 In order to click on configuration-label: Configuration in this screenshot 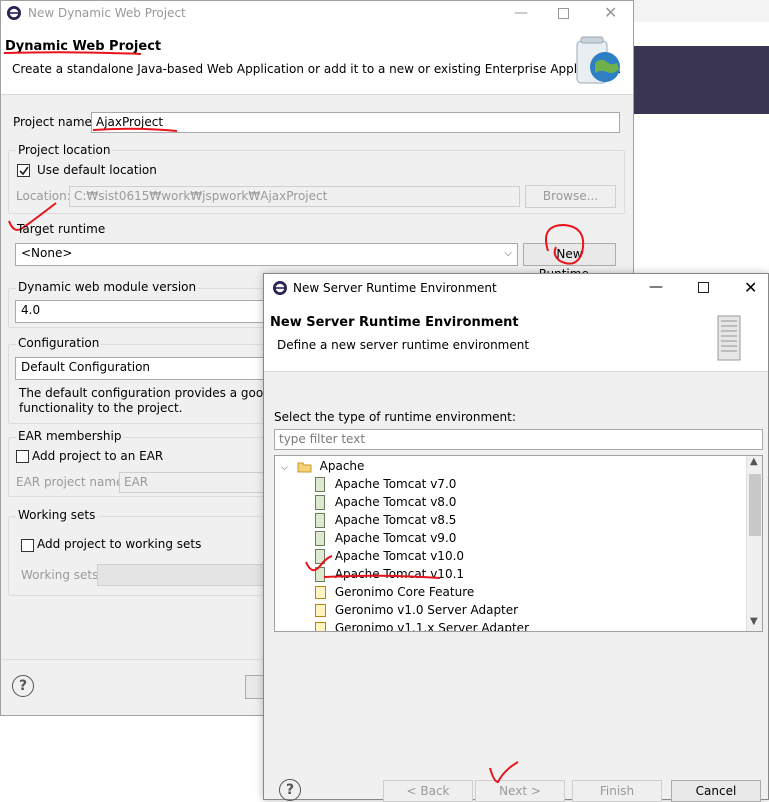, I will do `click(59, 343)`.